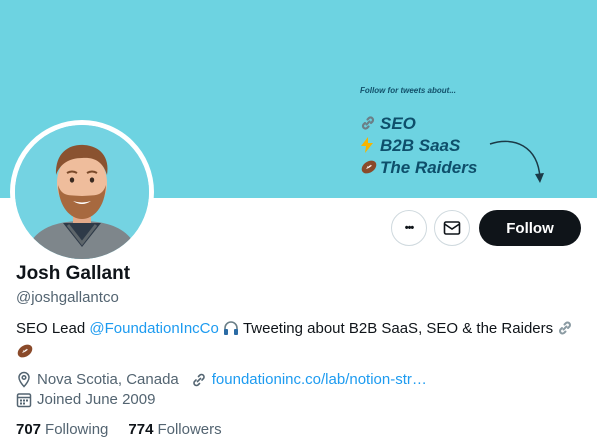  Describe the element at coordinates (429, 167) in the screenshot. I see `banner-topic-label: The Raiders` at that location.